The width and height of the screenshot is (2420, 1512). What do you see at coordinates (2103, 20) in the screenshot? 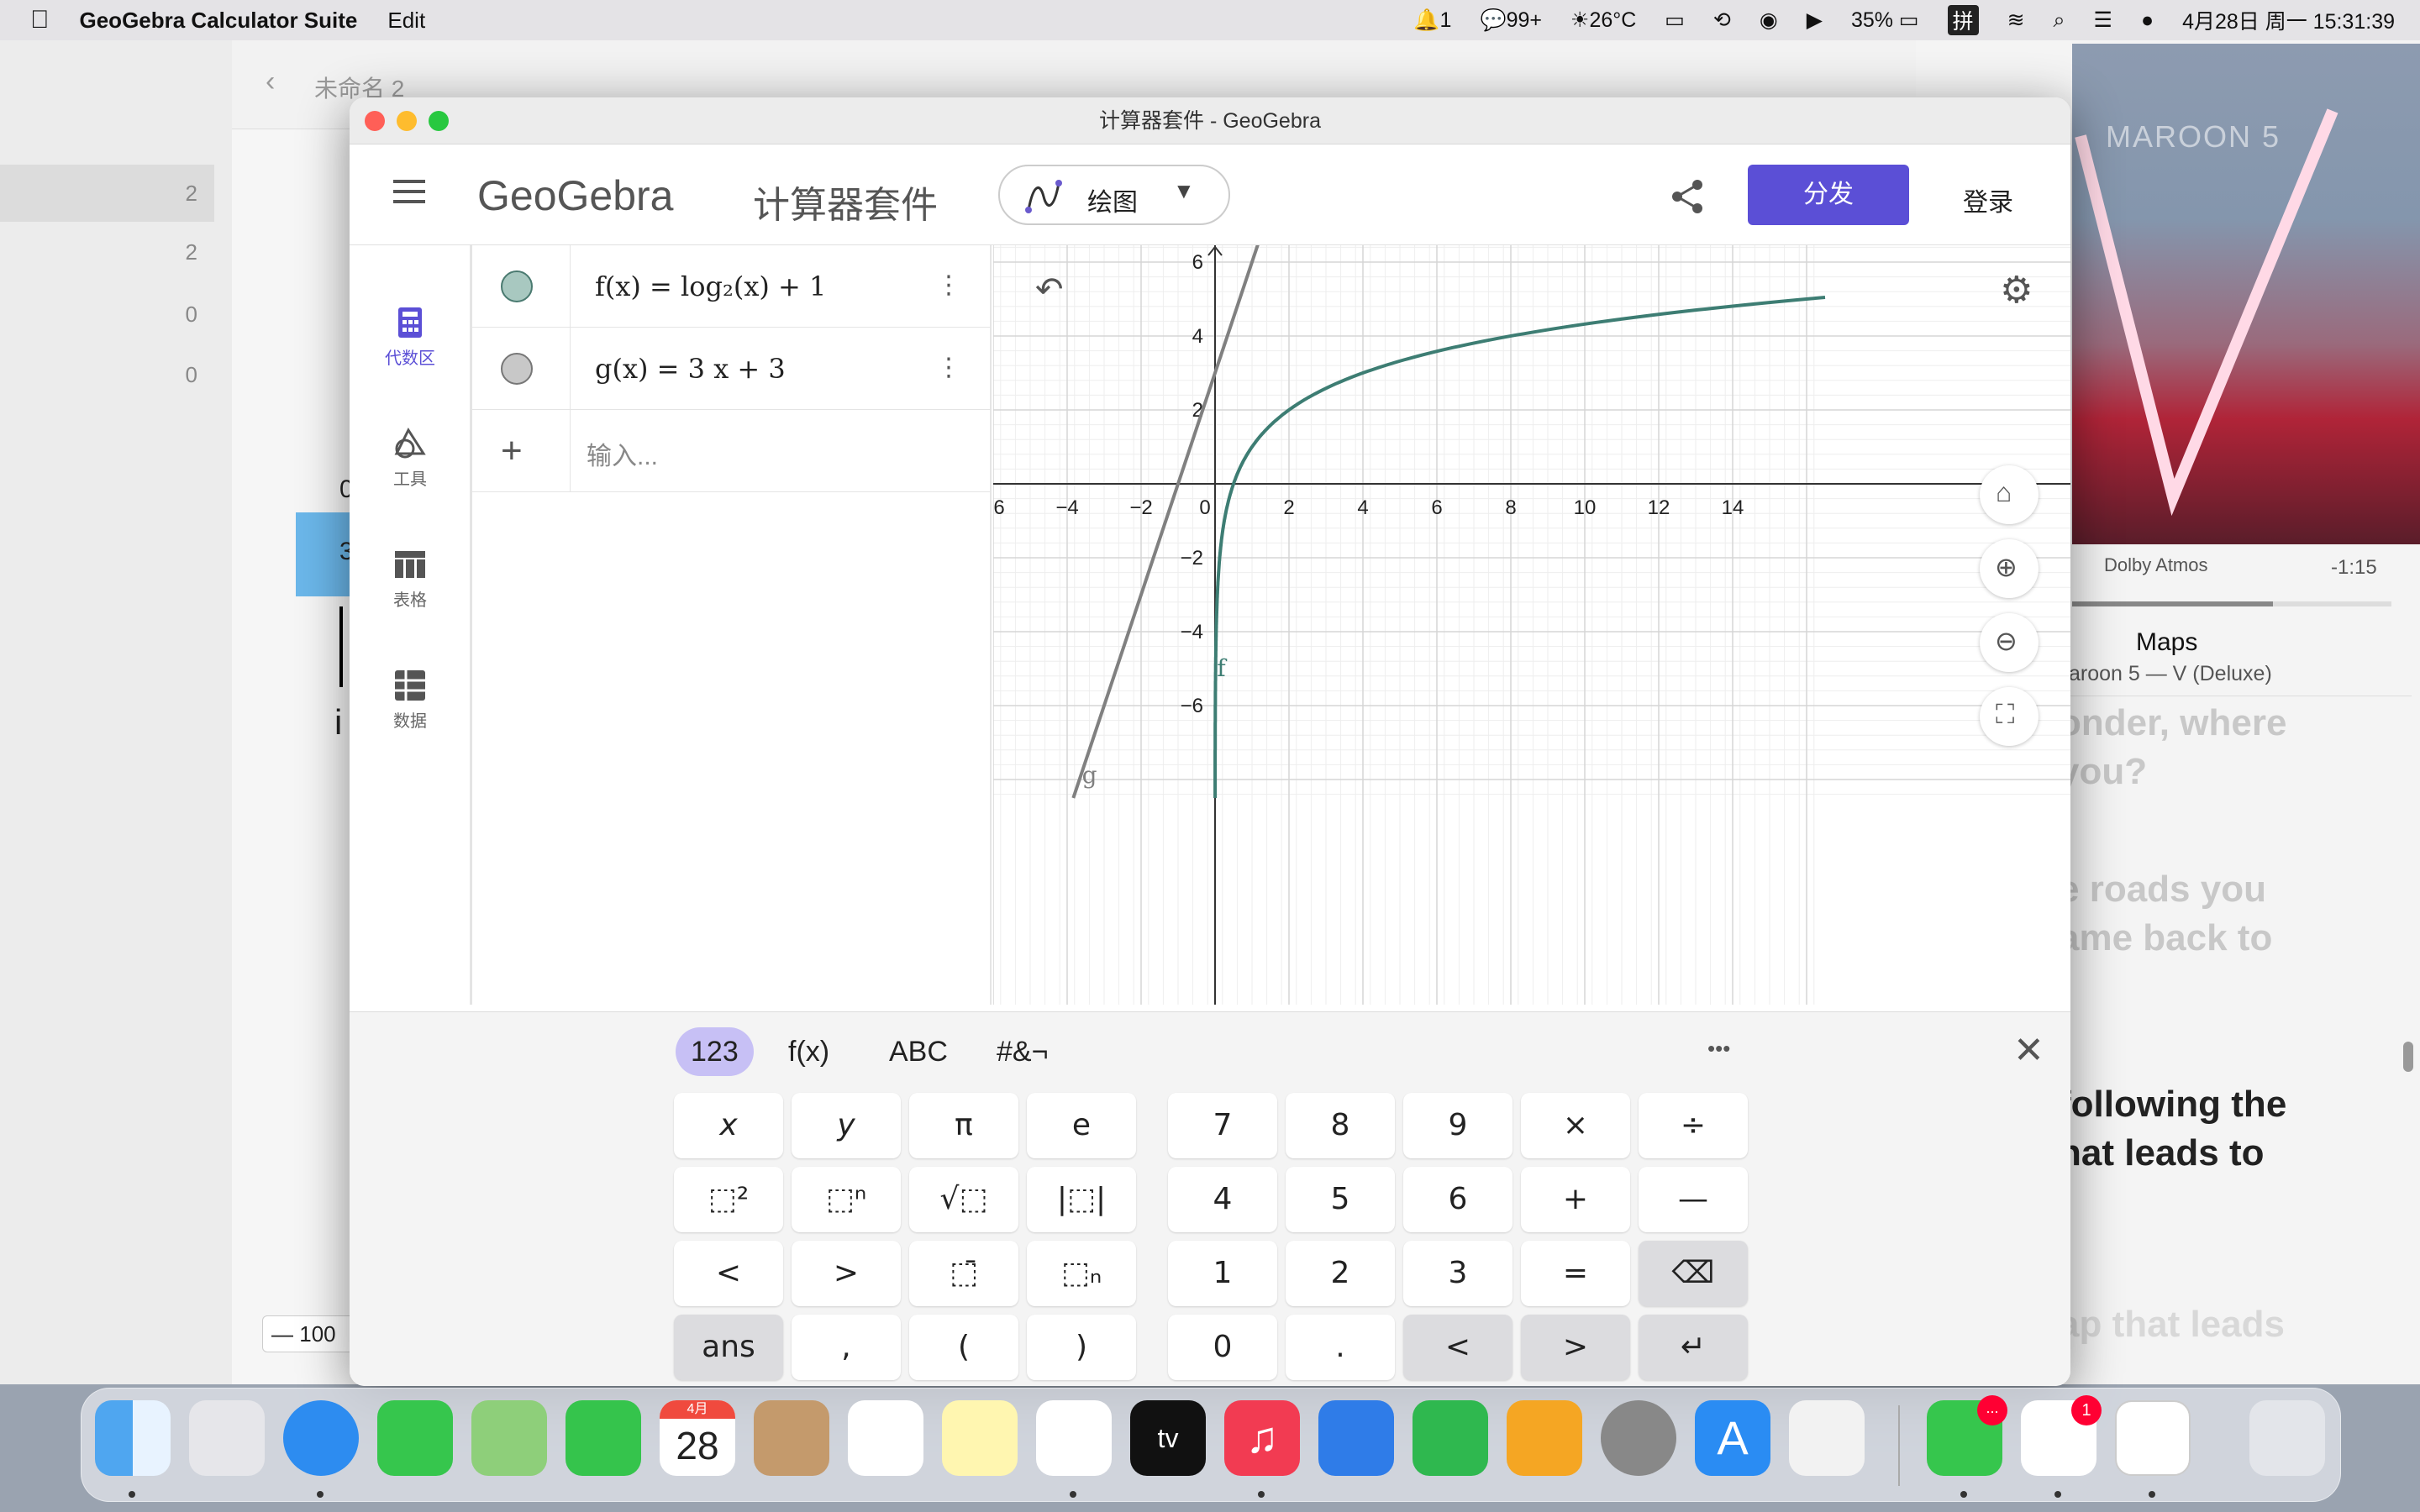
I see `control-center-icon: ☰` at bounding box center [2103, 20].